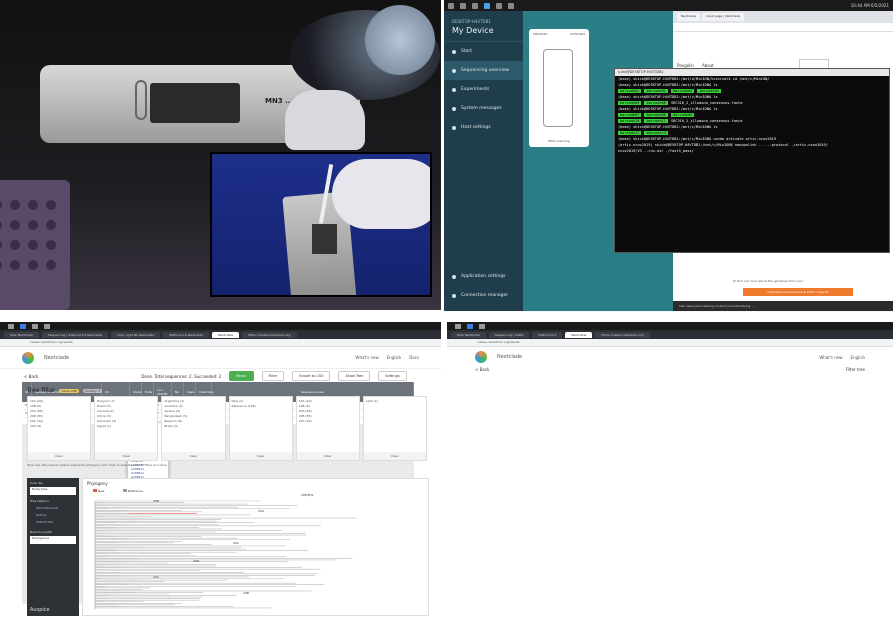  Describe the element at coordinates (487, 5) in the screenshot. I see `minknow-app-icon` at that location.